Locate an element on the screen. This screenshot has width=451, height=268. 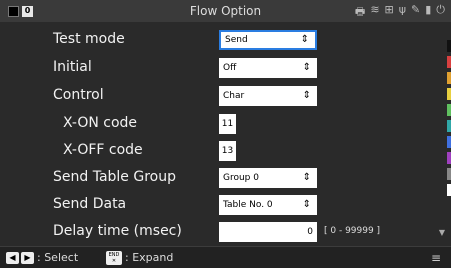
send-data-label: Send Data is located at coordinates (90, 204).